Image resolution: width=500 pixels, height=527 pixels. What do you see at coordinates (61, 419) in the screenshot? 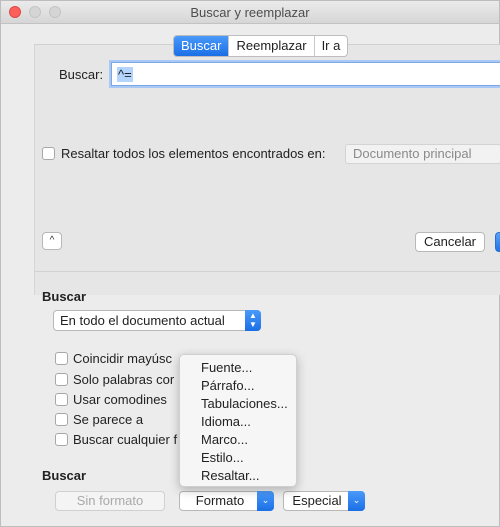
I see `option-checkbox-sounds-like` at bounding box center [61, 419].